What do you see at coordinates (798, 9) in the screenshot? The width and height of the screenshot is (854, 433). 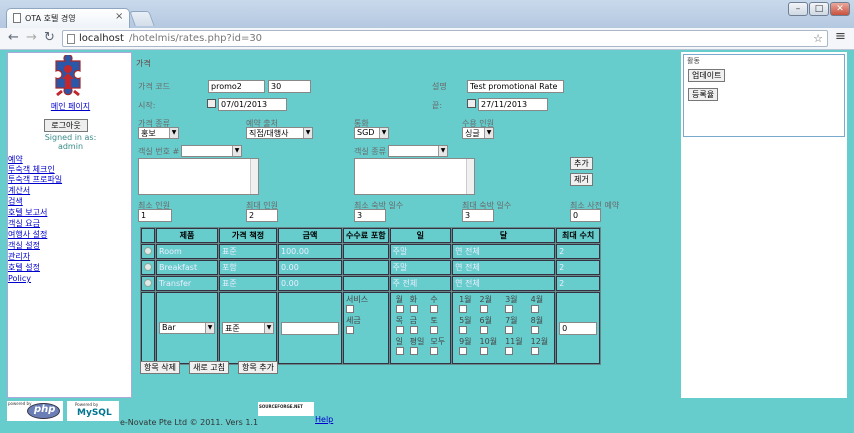 I see `minimize-button: –` at bounding box center [798, 9].